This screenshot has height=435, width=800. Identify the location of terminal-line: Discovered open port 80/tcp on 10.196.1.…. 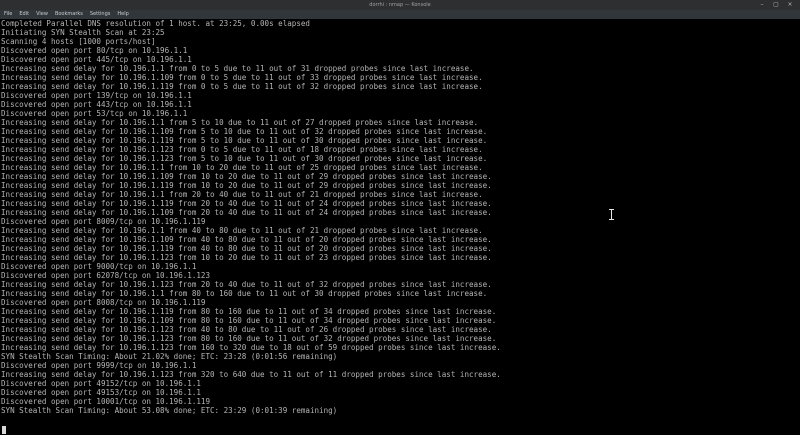
(94, 50).